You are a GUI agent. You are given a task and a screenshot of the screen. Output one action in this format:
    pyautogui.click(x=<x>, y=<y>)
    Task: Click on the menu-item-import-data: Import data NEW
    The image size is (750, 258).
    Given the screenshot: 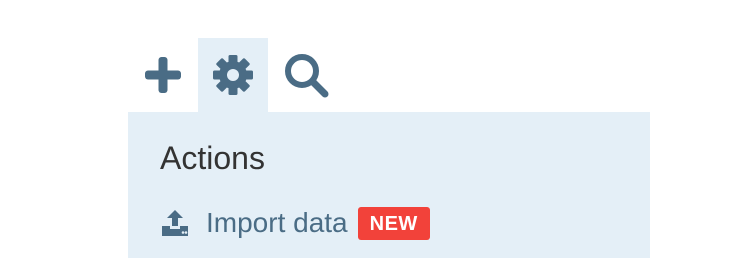 What is the action you would take?
    pyautogui.click(x=295, y=223)
    